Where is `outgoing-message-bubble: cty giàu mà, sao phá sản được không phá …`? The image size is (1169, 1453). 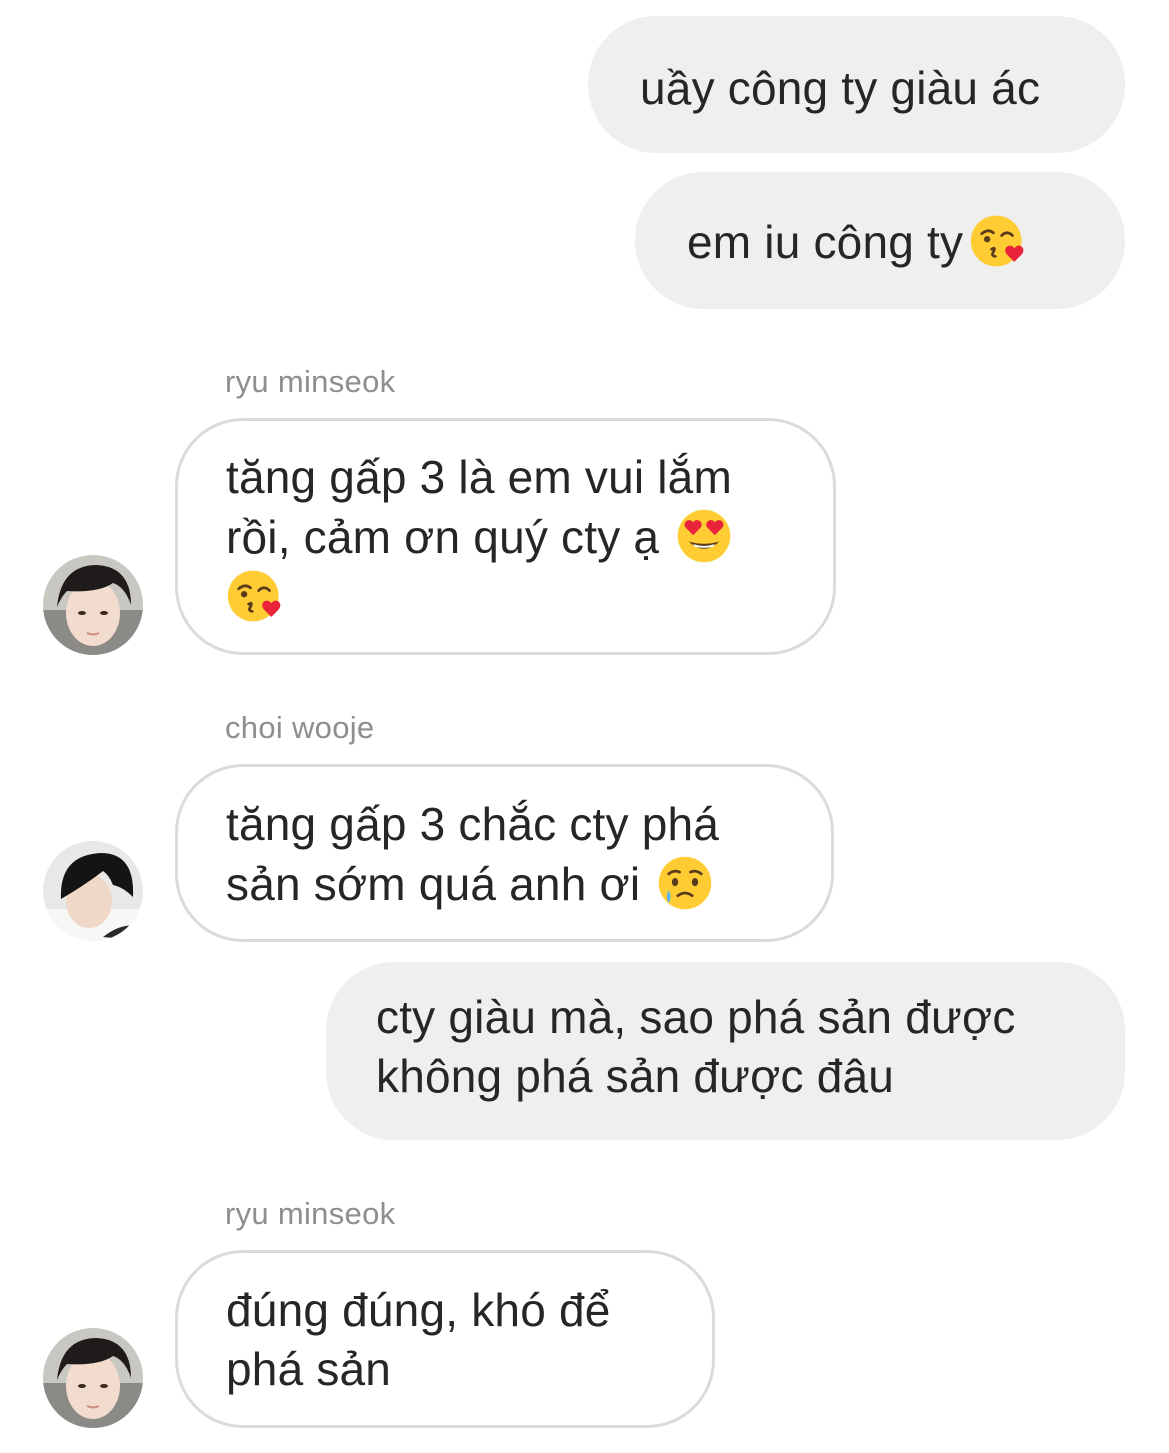 outgoing-message-bubble: cty giàu mà, sao phá sản được không phá … is located at coordinates (725, 1051).